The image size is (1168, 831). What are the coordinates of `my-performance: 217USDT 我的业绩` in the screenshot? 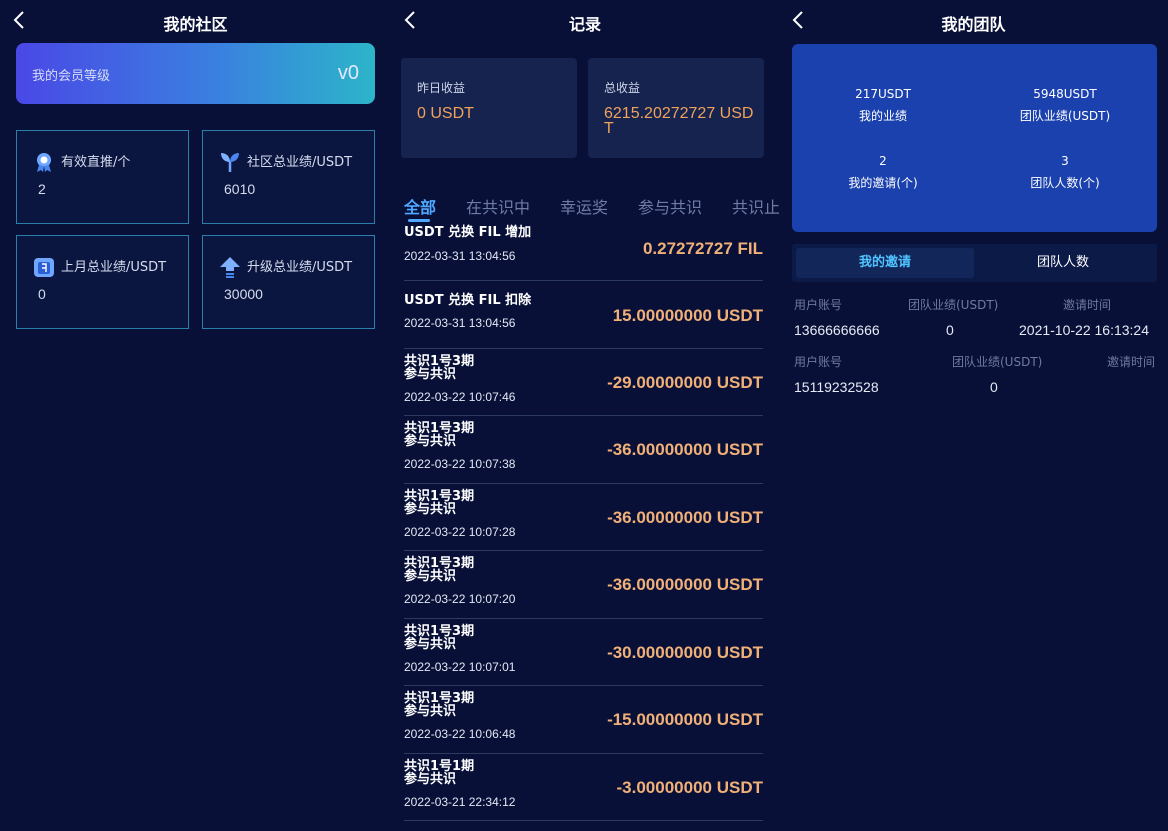 It's located at (883, 105).